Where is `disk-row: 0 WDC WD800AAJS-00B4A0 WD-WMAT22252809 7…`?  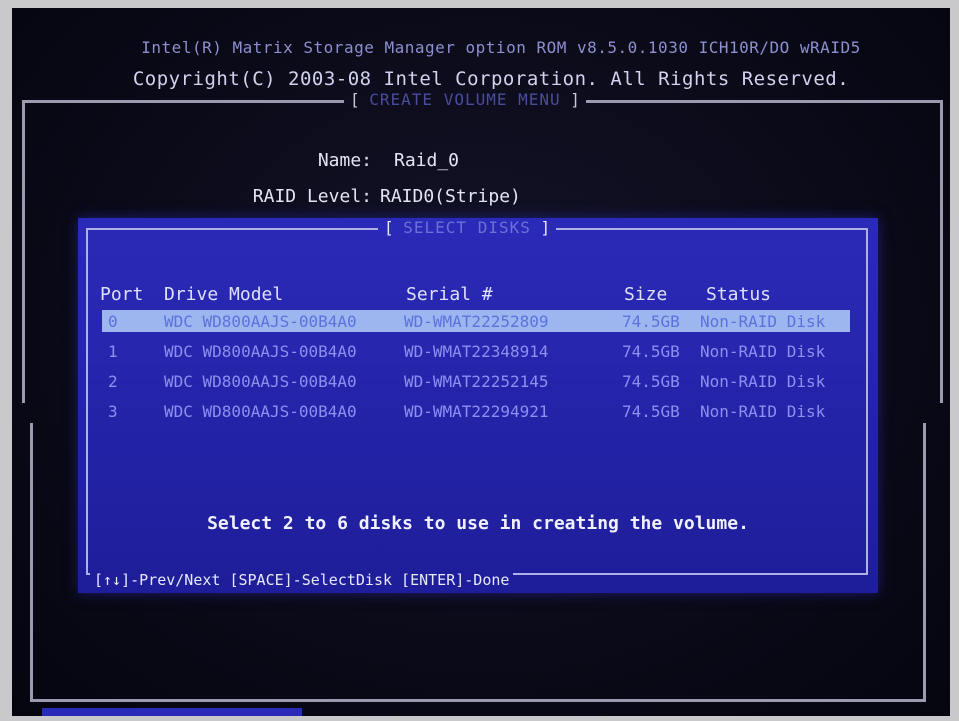
disk-row: 0 WDC WD800AAJS-00B4A0 WD-WMAT22252809 7… is located at coordinates (476, 321).